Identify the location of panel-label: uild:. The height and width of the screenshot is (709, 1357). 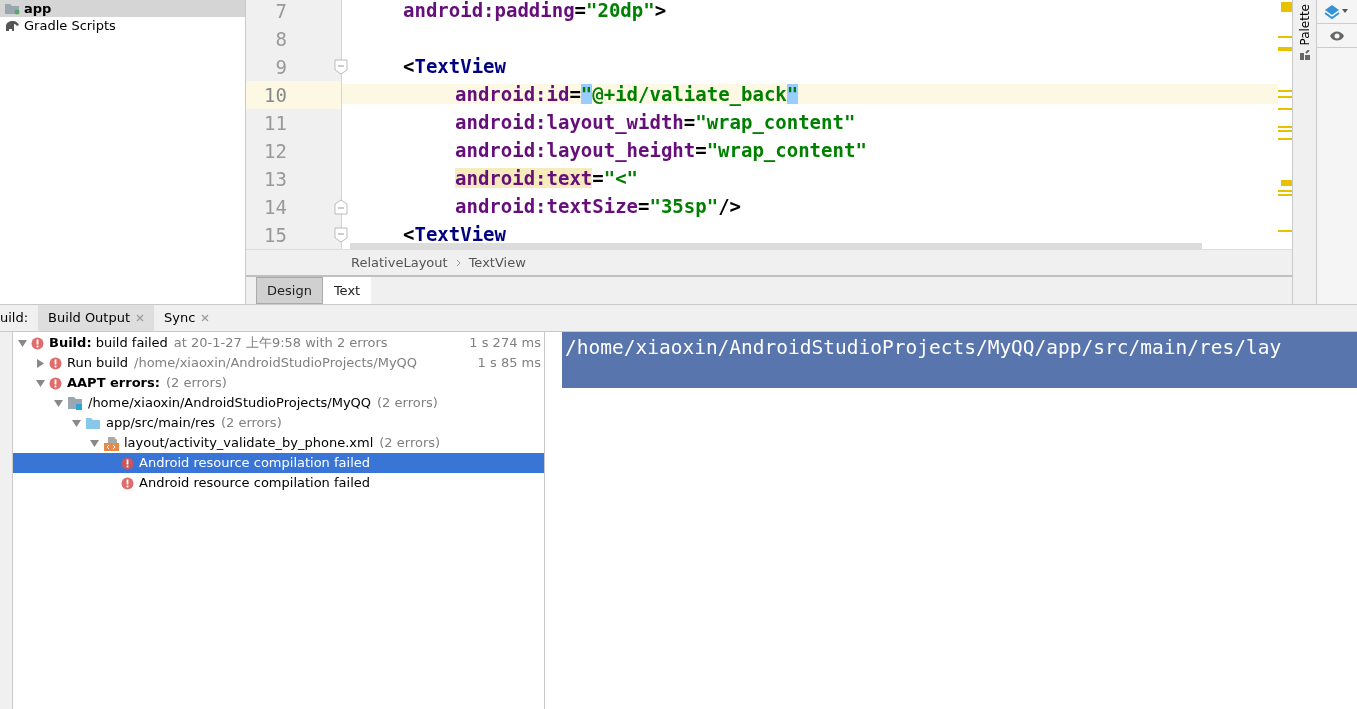
(15, 318).